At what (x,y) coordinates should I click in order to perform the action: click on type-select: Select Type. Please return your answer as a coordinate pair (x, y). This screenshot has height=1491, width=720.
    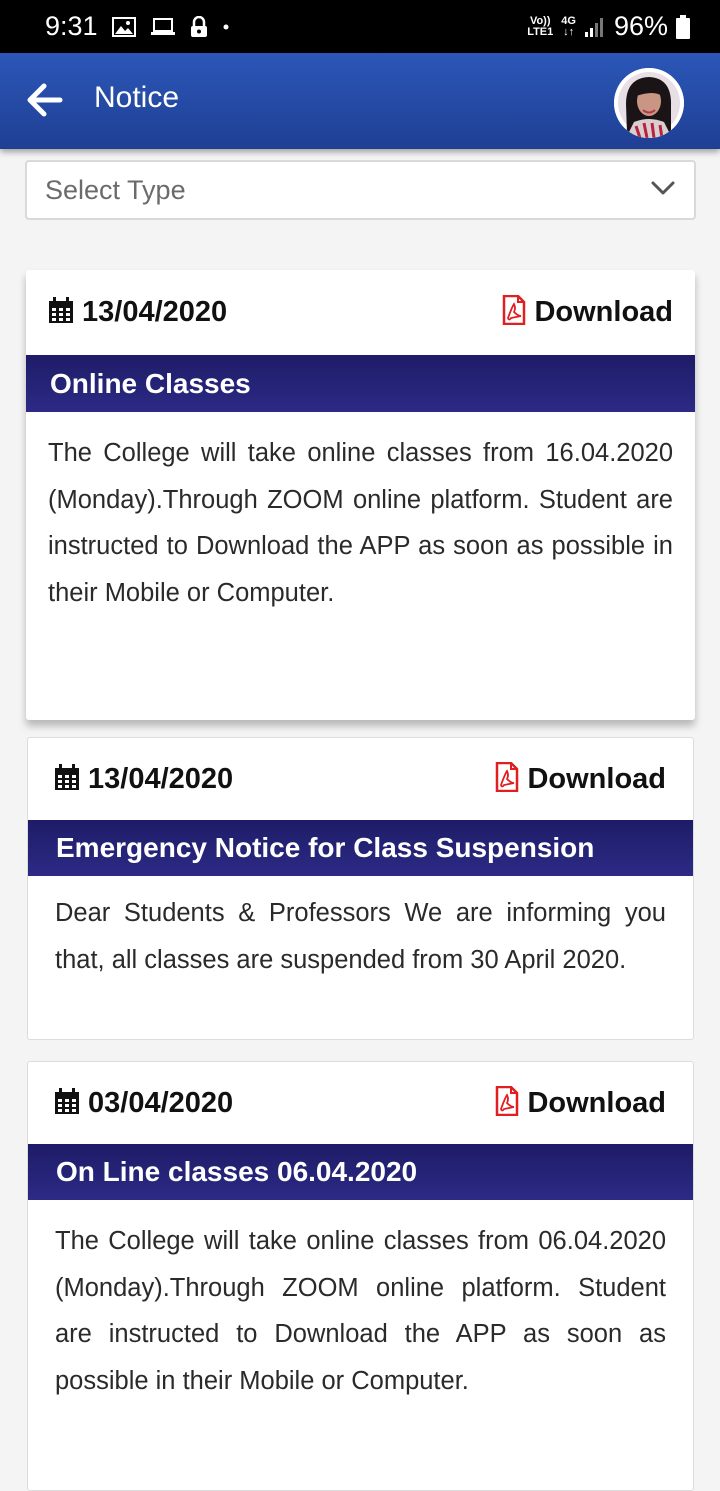
    Looking at the image, I should click on (360, 190).